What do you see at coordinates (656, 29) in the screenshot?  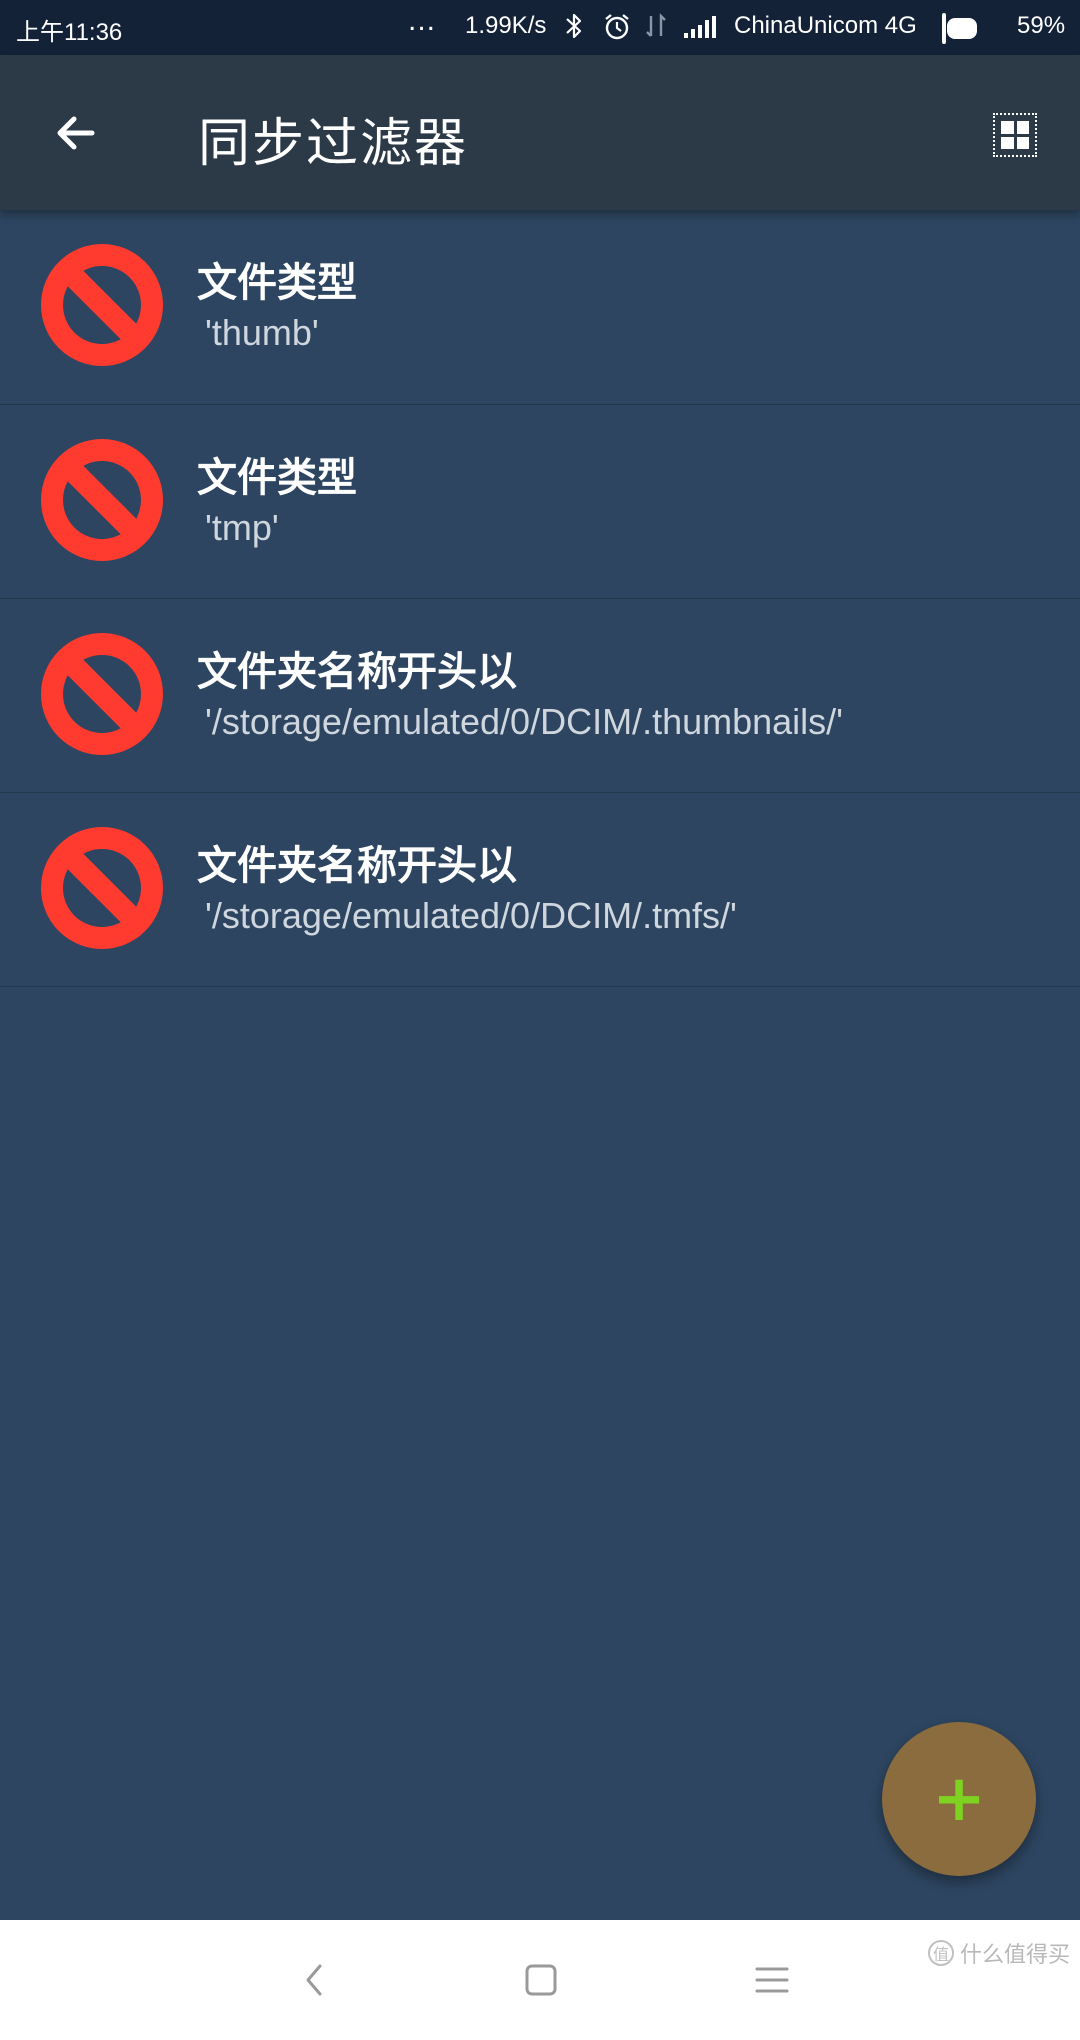 I see `data-transfer-icon` at bounding box center [656, 29].